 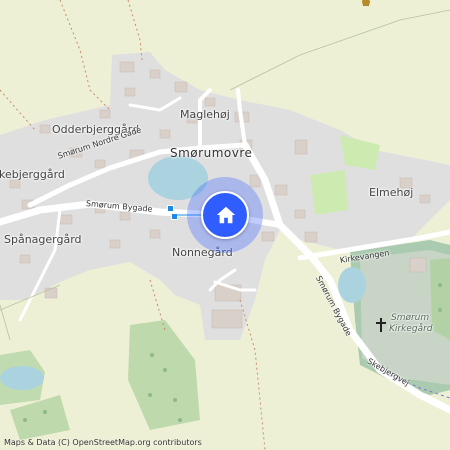 I want to click on route-marker-start, so click(x=170, y=208).